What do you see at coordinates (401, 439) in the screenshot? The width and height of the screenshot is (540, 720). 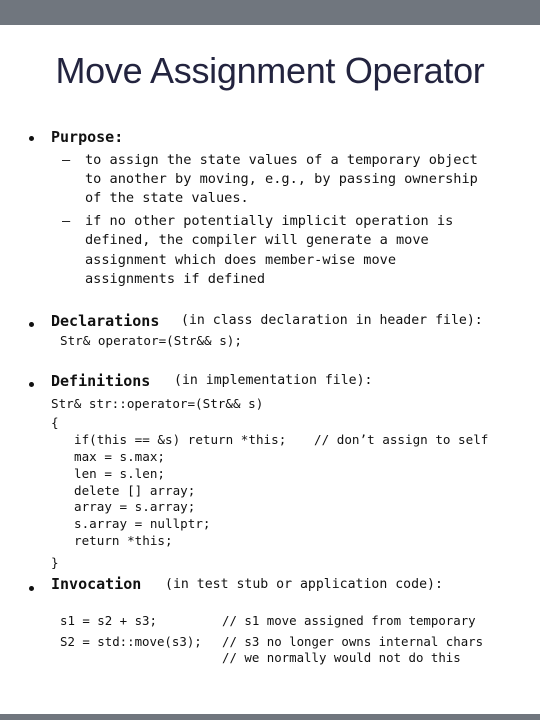 I see `definitions-self-comment: // don’t assign to self` at bounding box center [401, 439].